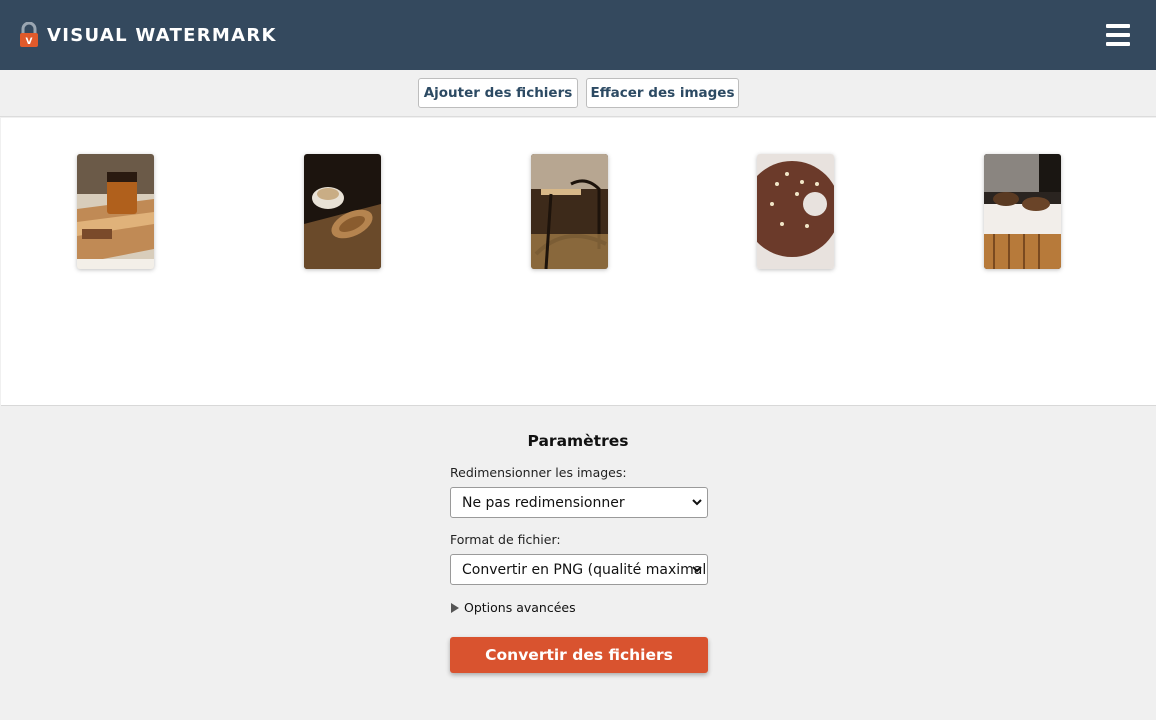 The height and width of the screenshot is (720, 1156). What do you see at coordinates (498, 93) in the screenshot?
I see `add-files-button: Ajouter des fichiers` at bounding box center [498, 93].